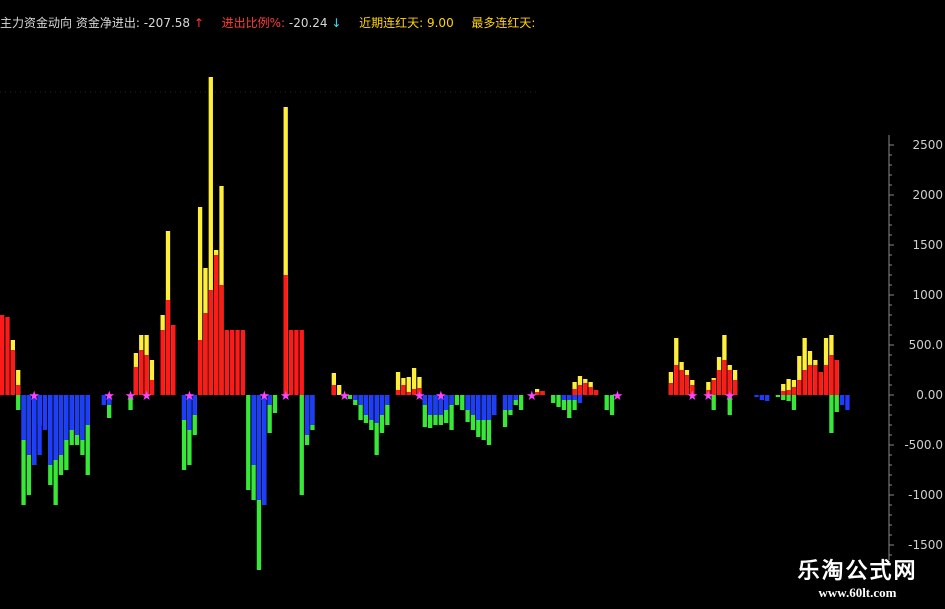 The width and height of the screenshot is (945, 609). What do you see at coordinates (926, 345) in the screenshot?
I see `y-tick-label: 500.0` at bounding box center [926, 345].